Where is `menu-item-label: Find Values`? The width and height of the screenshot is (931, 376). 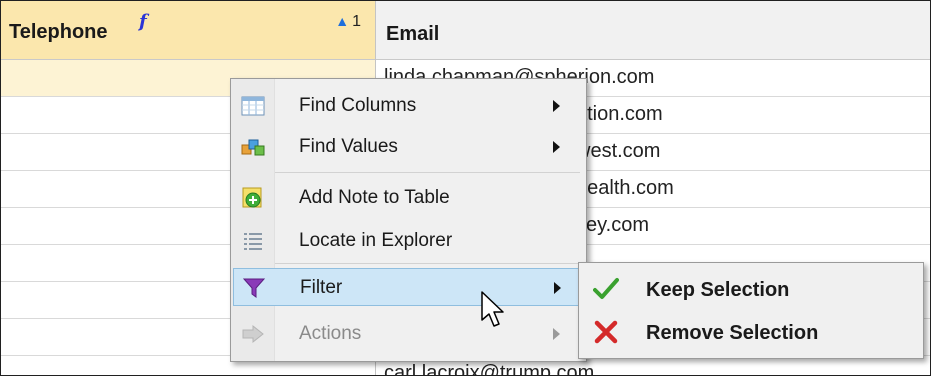 menu-item-label: Find Values is located at coordinates (348, 146).